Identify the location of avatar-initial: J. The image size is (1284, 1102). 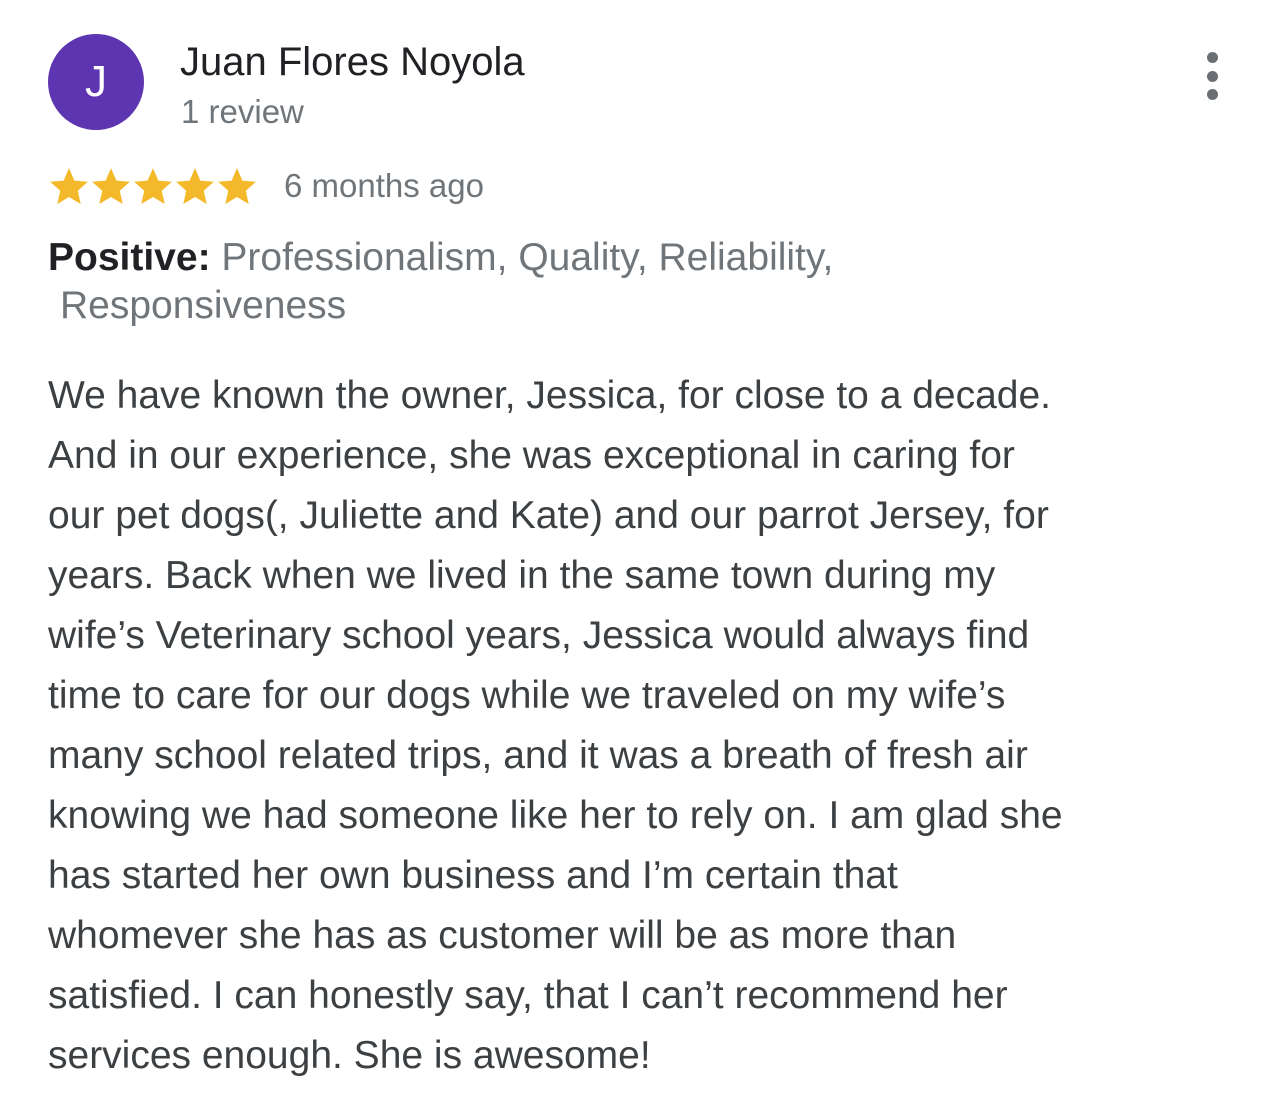
(96, 81).